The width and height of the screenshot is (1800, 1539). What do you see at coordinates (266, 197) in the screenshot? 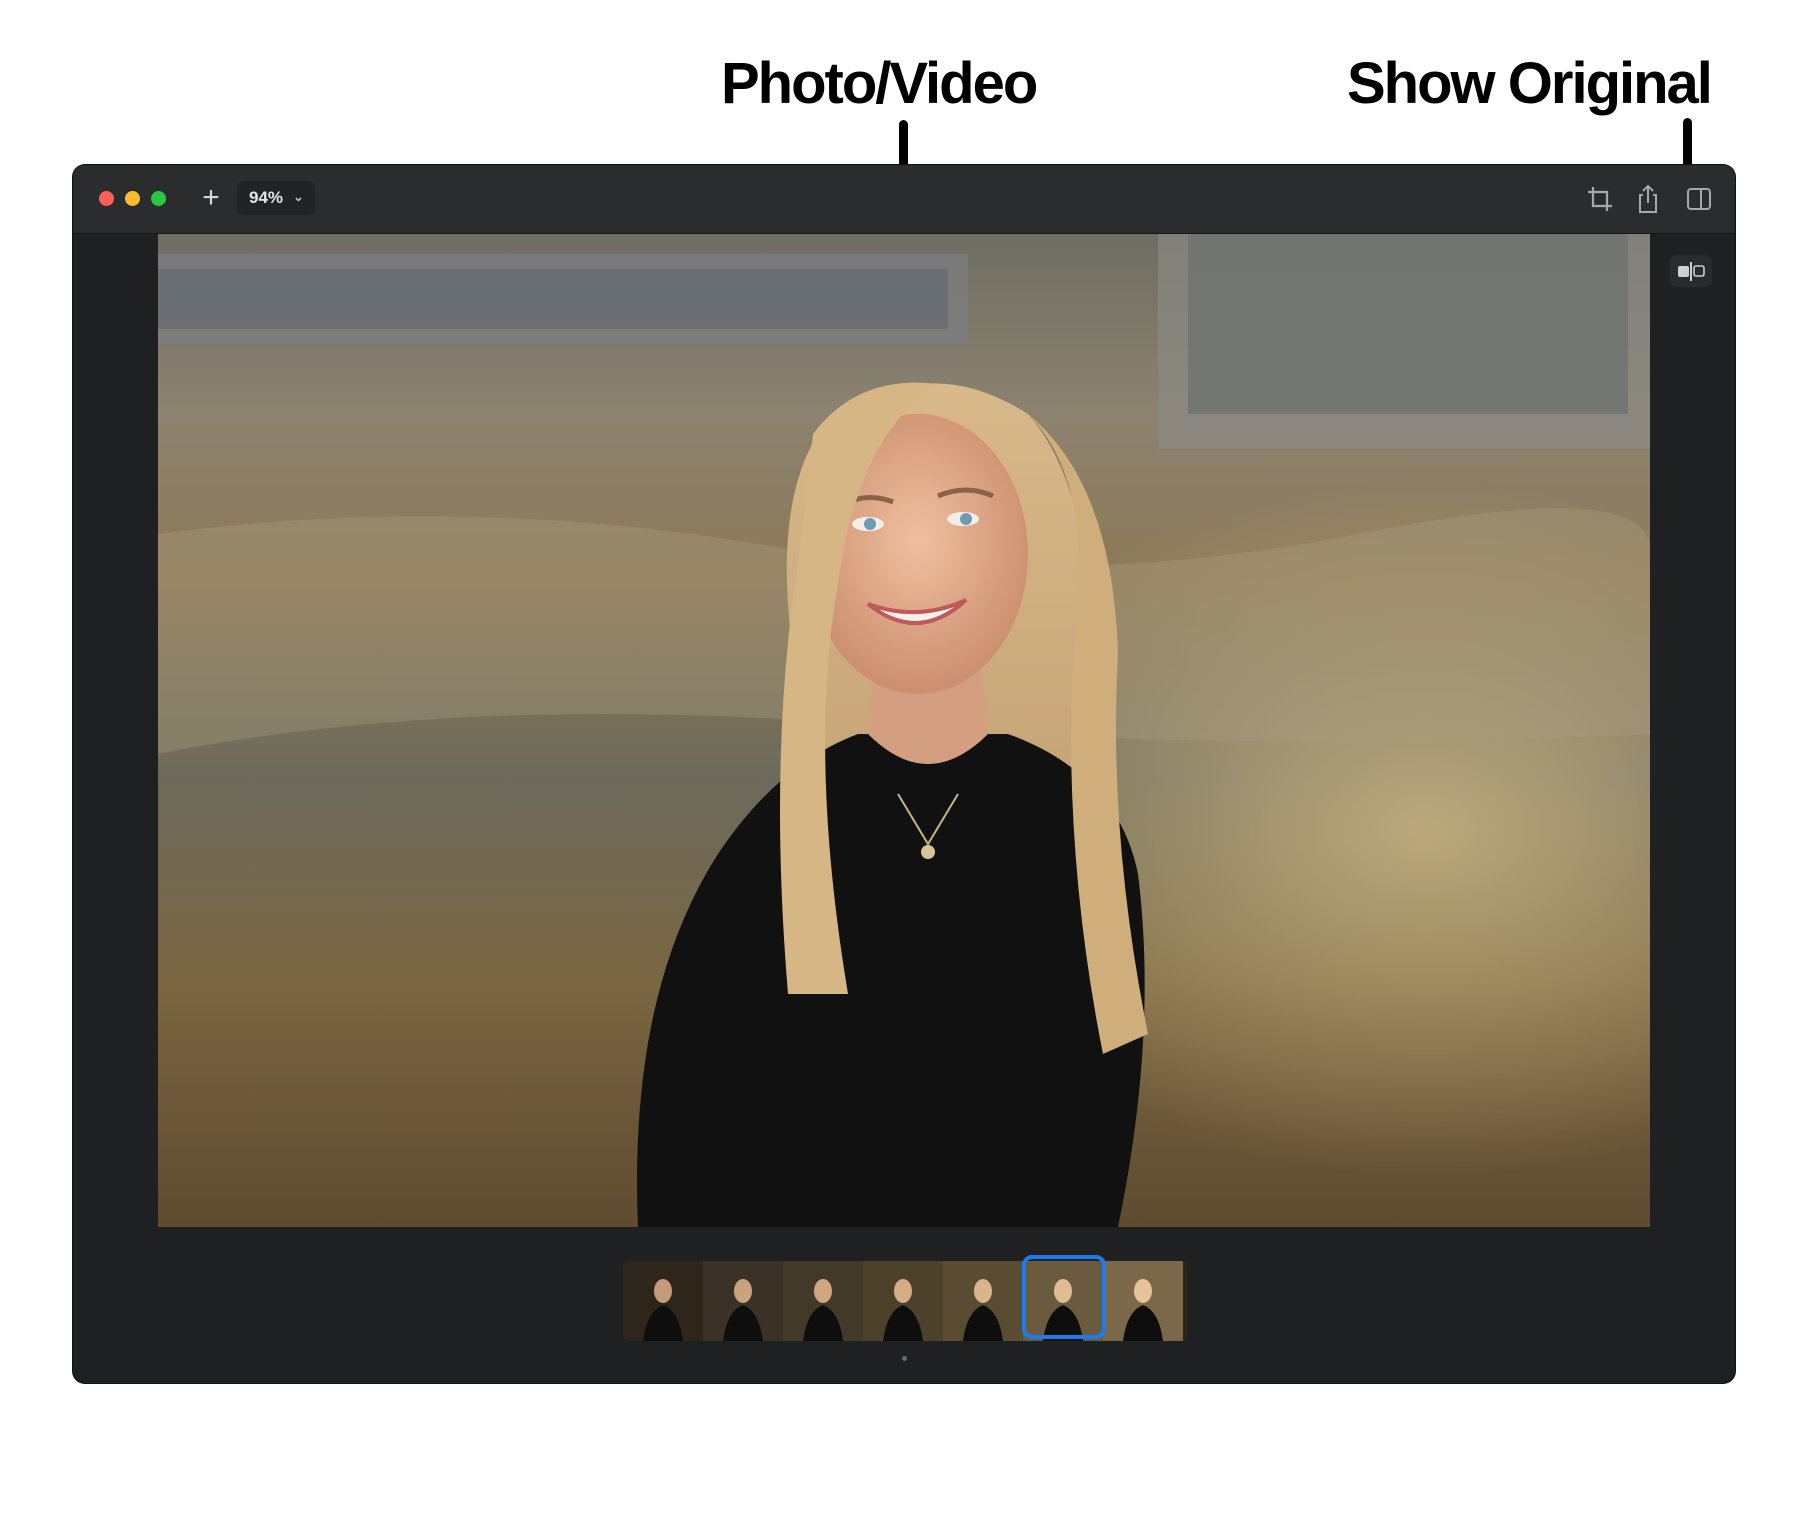
I see `zoom-value: 94%` at bounding box center [266, 197].